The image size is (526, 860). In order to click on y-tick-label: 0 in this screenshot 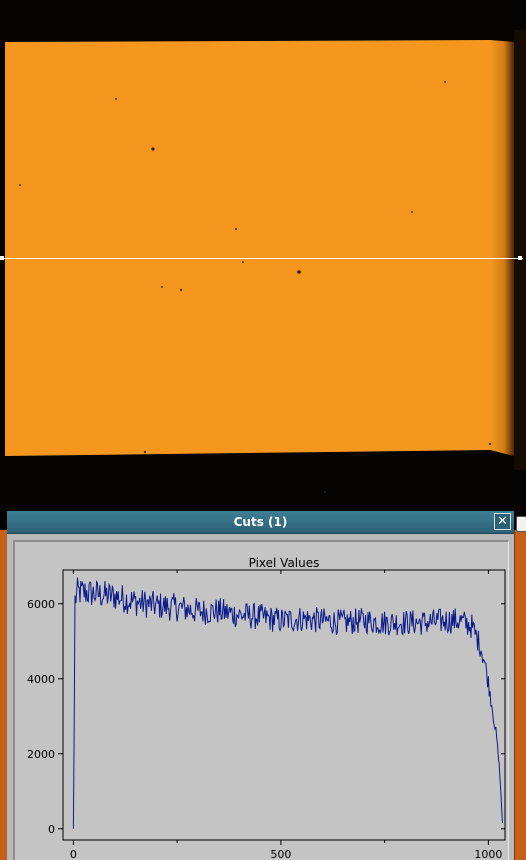, I will do `click(51, 829)`.